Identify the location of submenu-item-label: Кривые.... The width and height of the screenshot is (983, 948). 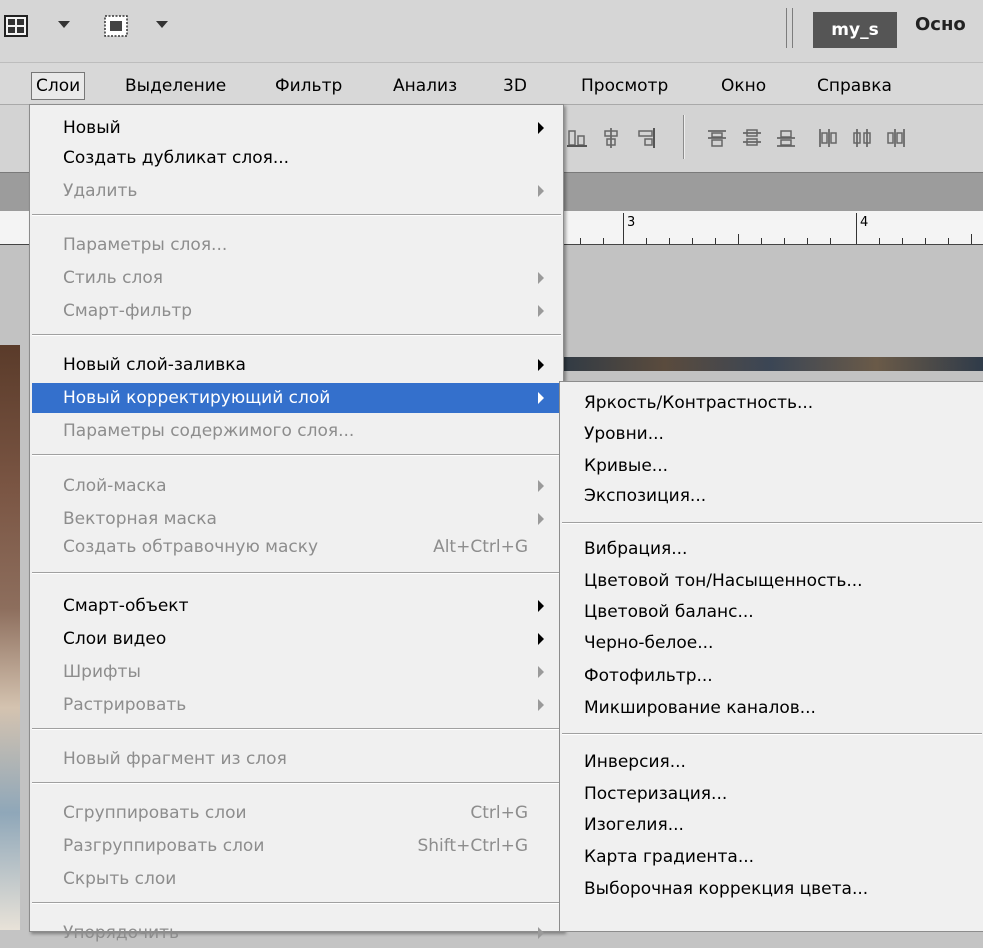
(626, 466).